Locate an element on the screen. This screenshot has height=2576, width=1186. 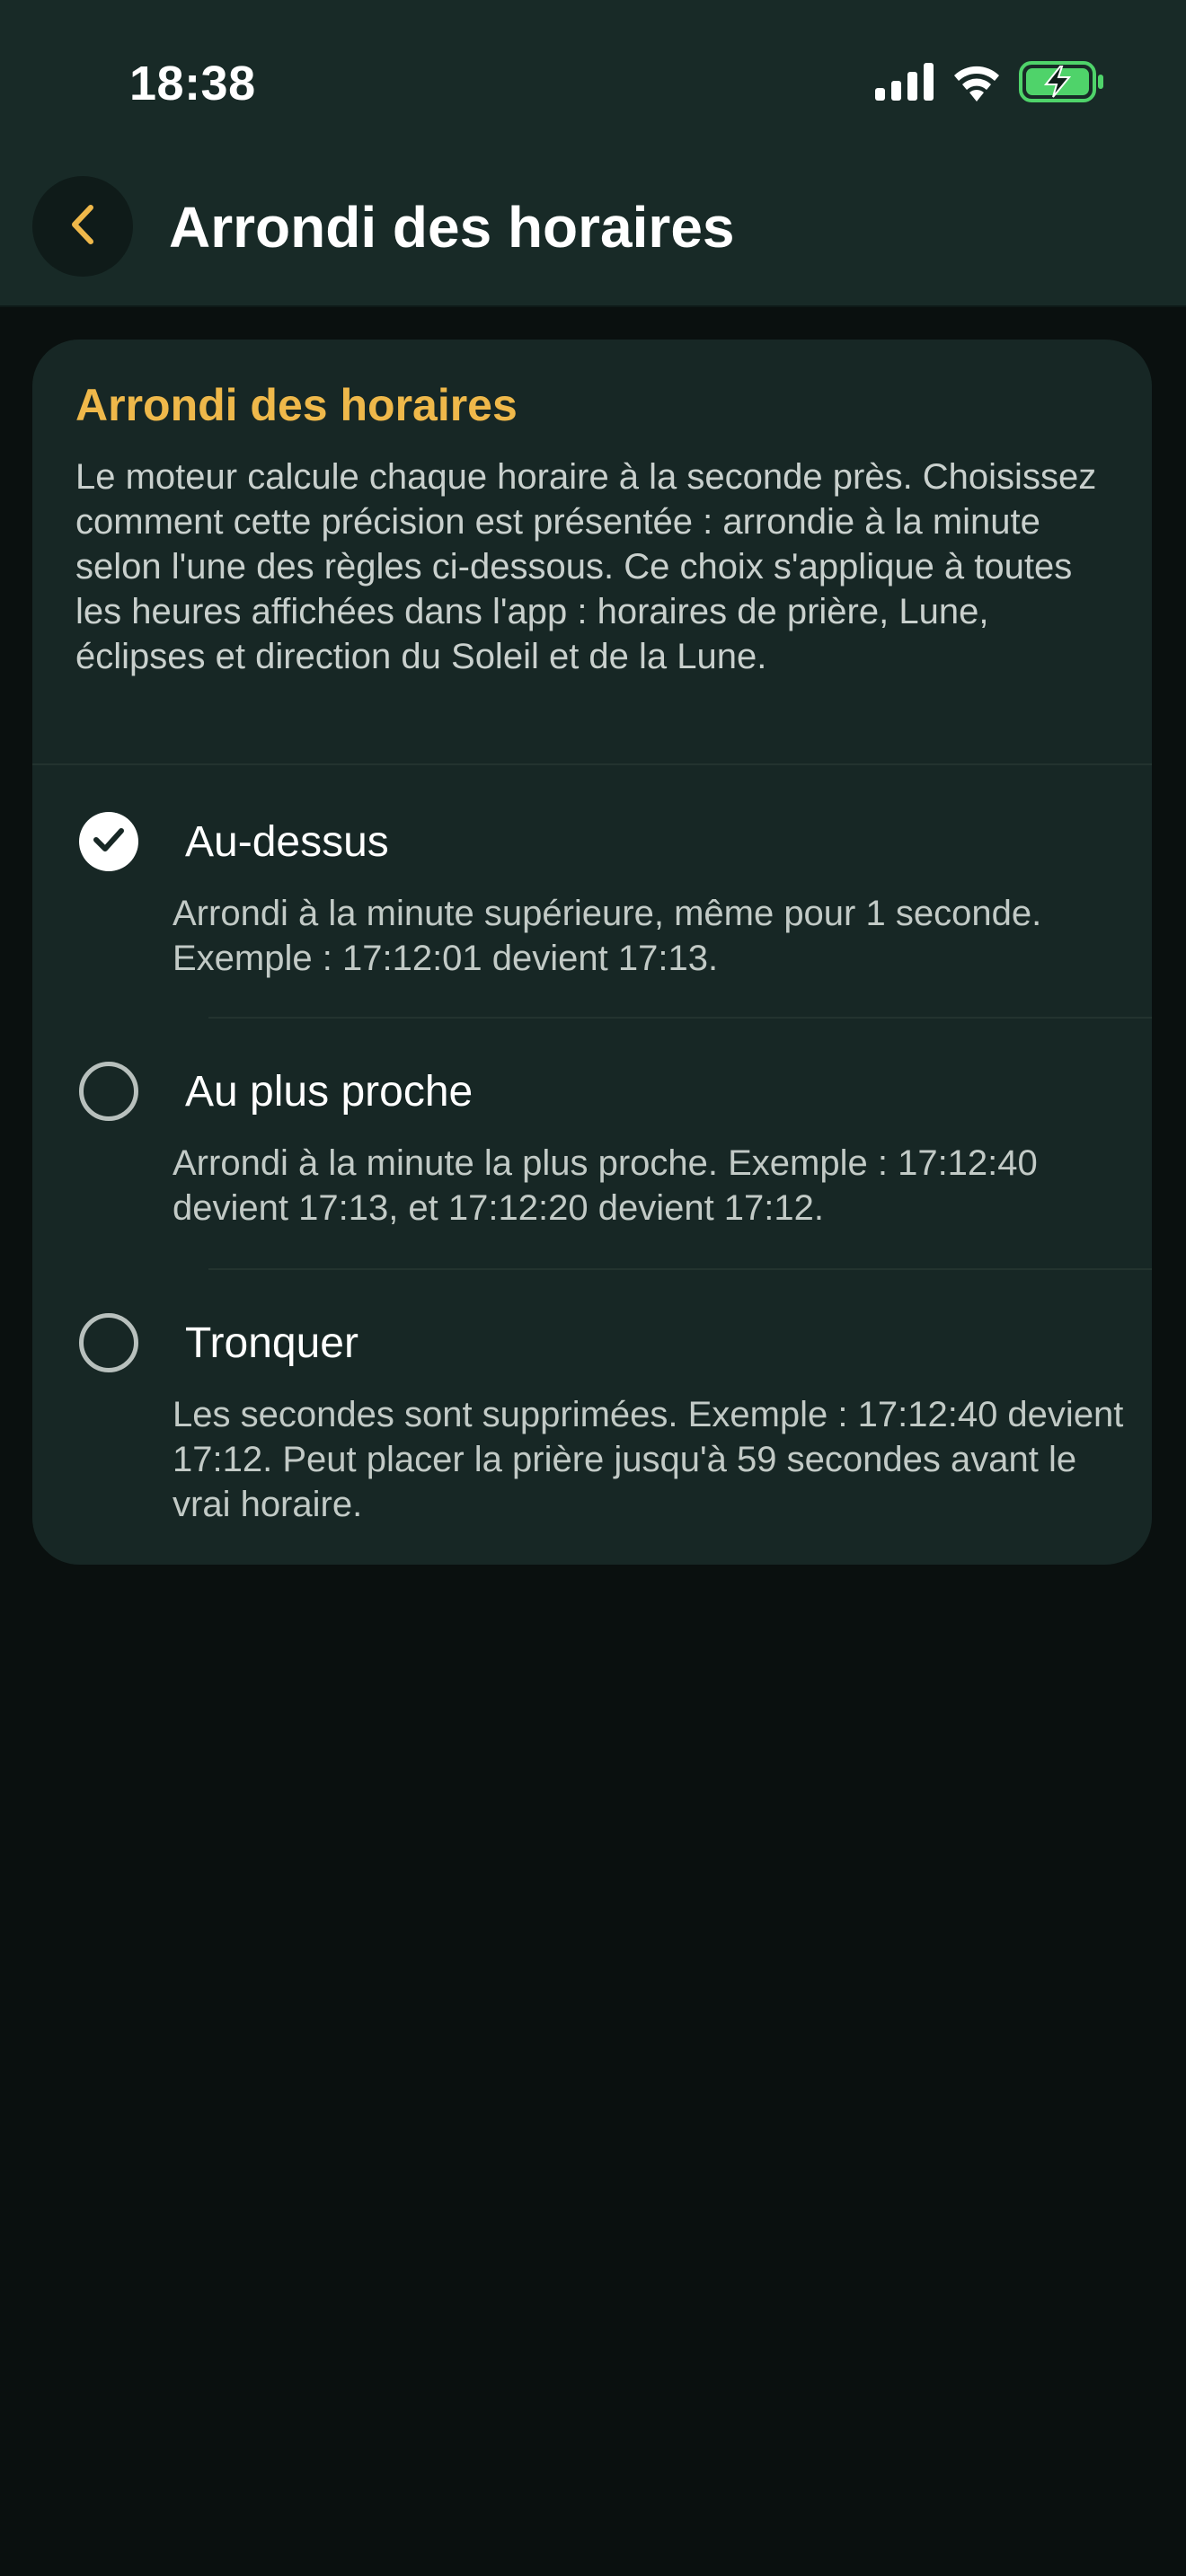
status-icons is located at coordinates (990, 84).